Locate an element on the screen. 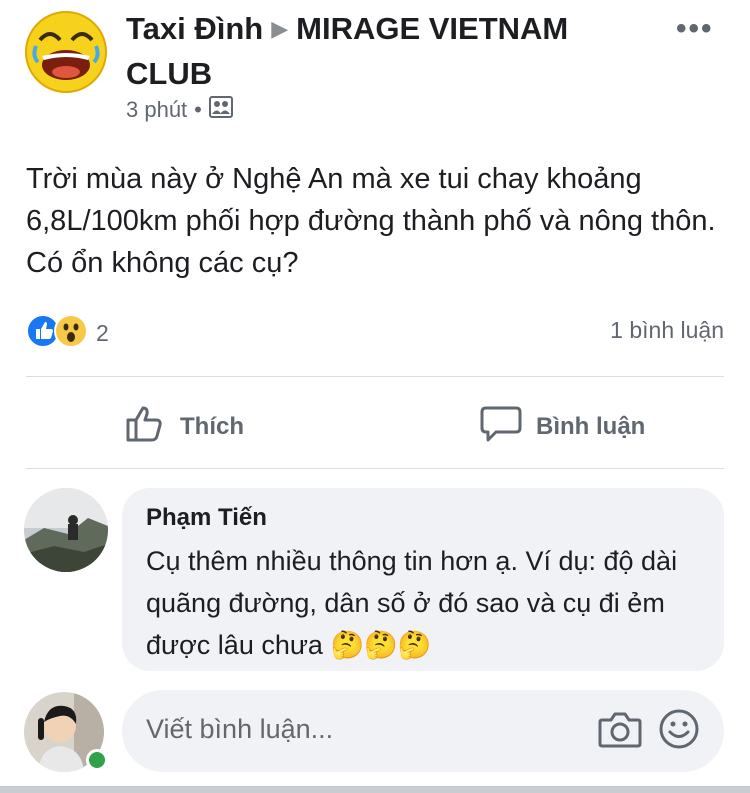  like-button: Thích is located at coordinates (184, 426).